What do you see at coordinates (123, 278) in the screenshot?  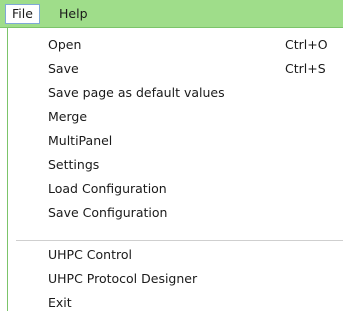 I see `menu-item-label: UHPC Protocol Designer` at bounding box center [123, 278].